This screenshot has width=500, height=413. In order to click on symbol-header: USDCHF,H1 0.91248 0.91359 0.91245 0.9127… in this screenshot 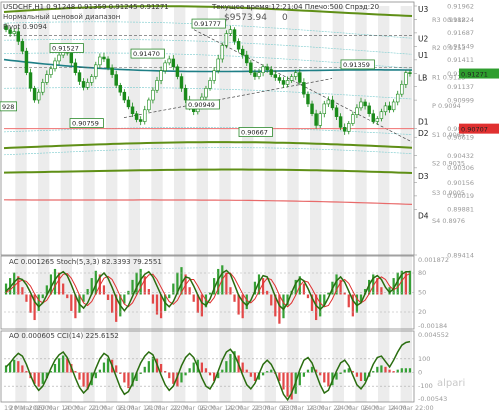, I will do `click(86, 7)`.